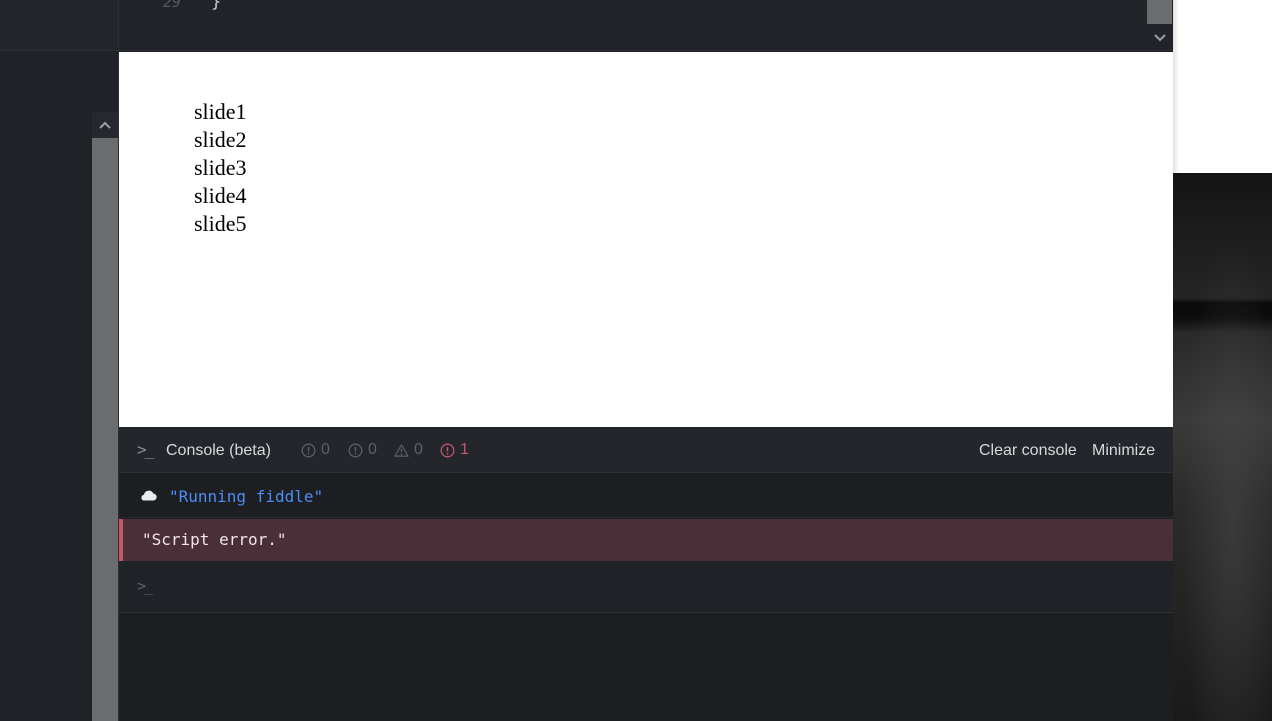 This screenshot has height=721, width=1272. I want to click on log-counter: 0, so click(315, 450).